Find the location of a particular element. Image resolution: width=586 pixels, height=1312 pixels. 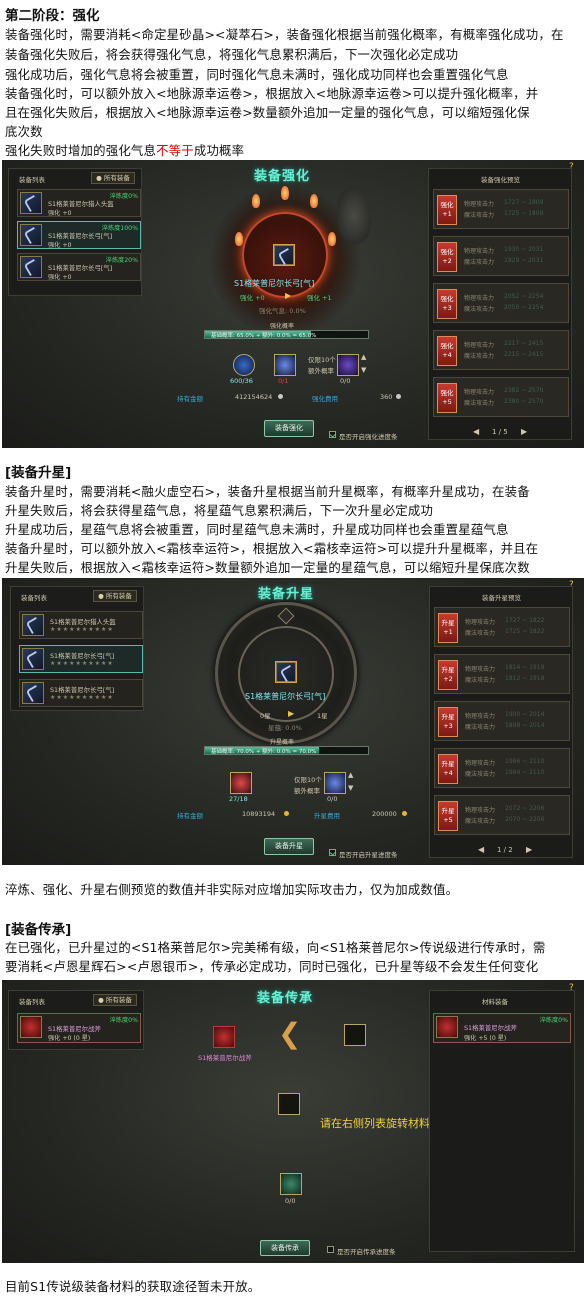

source-name: S1格莱普尼尔战斧 is located at coordinates (225, 1058).